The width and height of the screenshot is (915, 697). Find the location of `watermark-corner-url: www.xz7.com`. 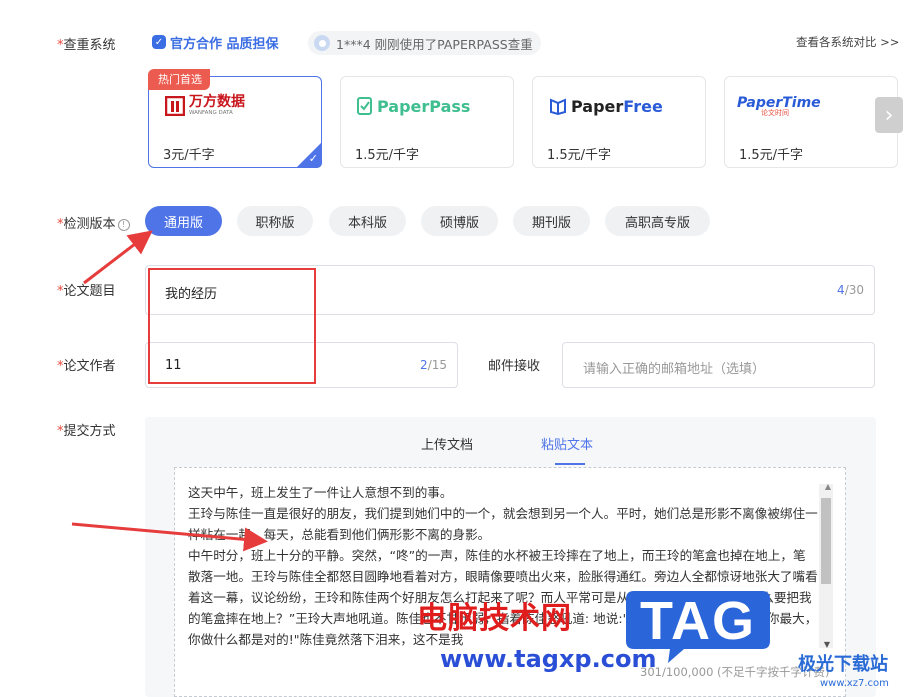

watermark-corner-url: www.xz7.com is located at coordinates (854, 683).